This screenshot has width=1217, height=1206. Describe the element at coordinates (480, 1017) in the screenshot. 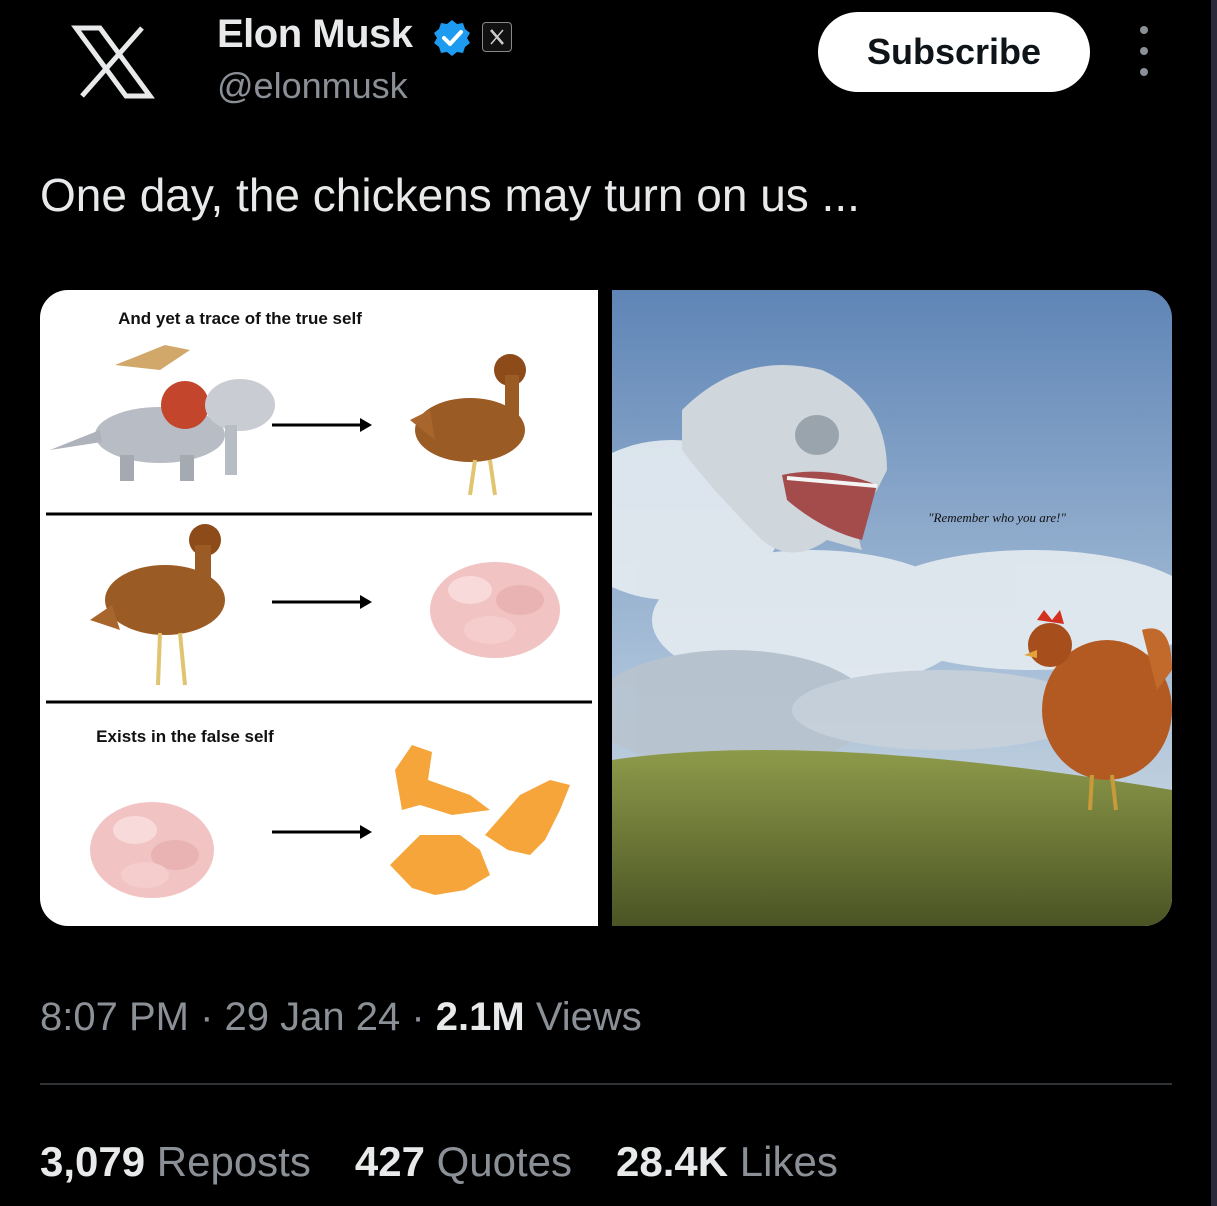

I see `views-count: 2.1M` at that location.